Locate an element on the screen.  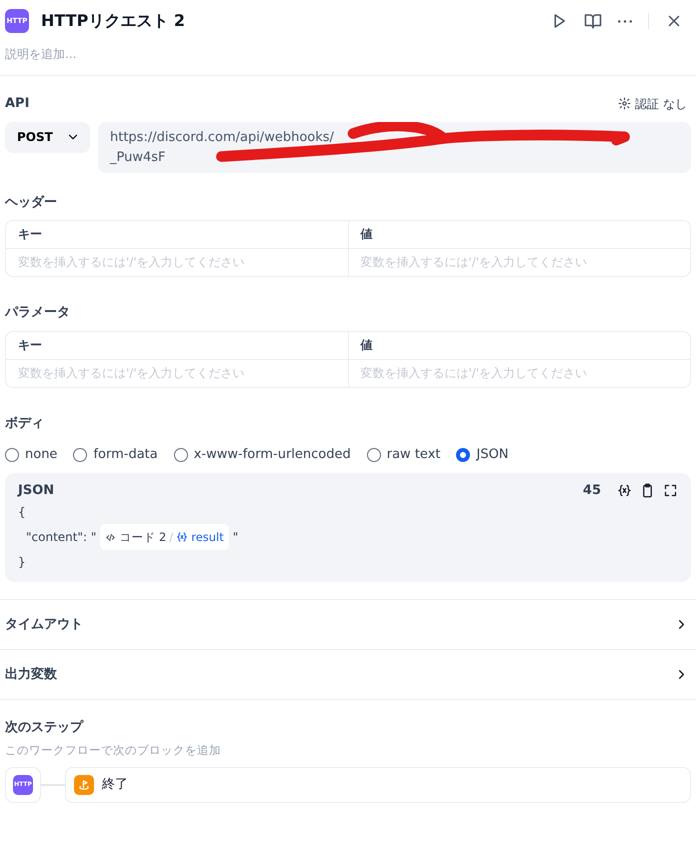
node-name: コード 2 is located at coordinates (142, 537).